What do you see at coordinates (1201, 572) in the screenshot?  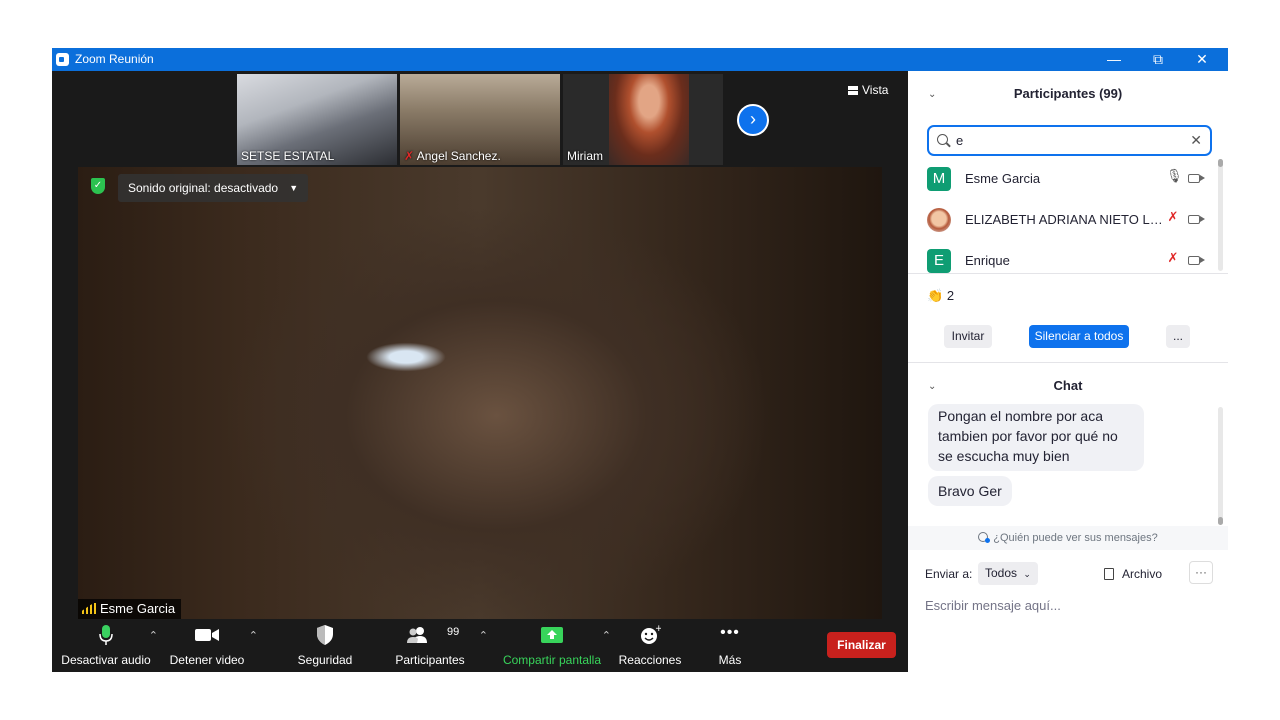 I see `chat-more-button: ···` at bounding box center [1201, 572].